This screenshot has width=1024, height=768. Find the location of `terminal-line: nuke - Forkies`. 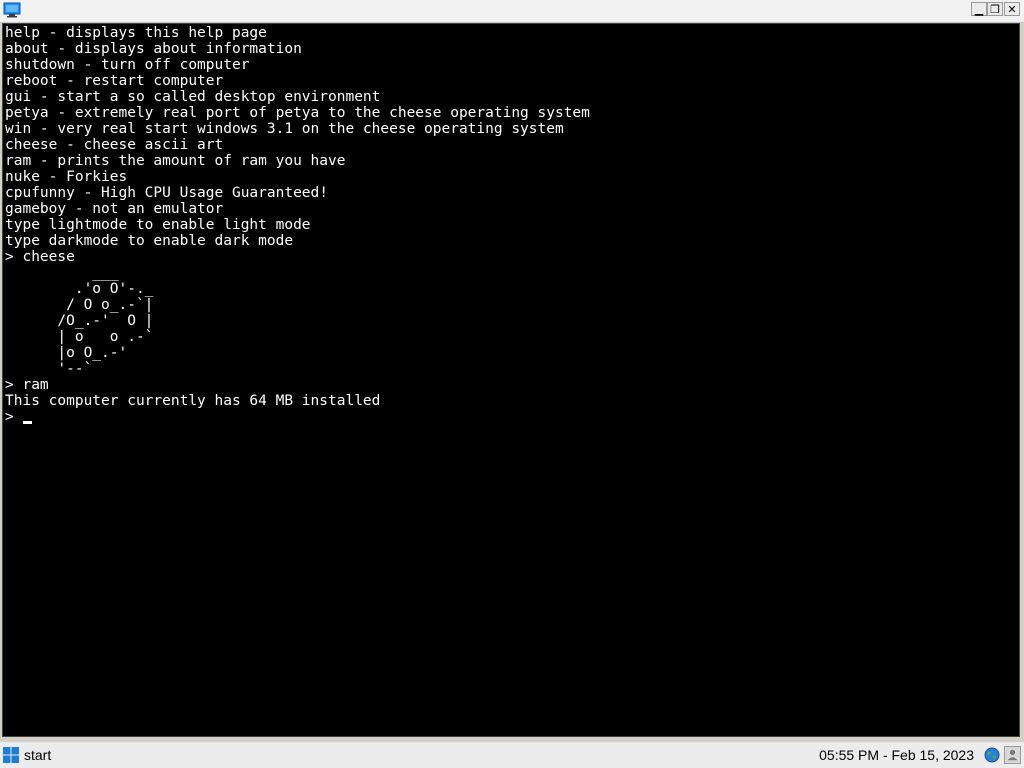

terminal-line: nuke - Forkies is located at coordinates (66, 177).